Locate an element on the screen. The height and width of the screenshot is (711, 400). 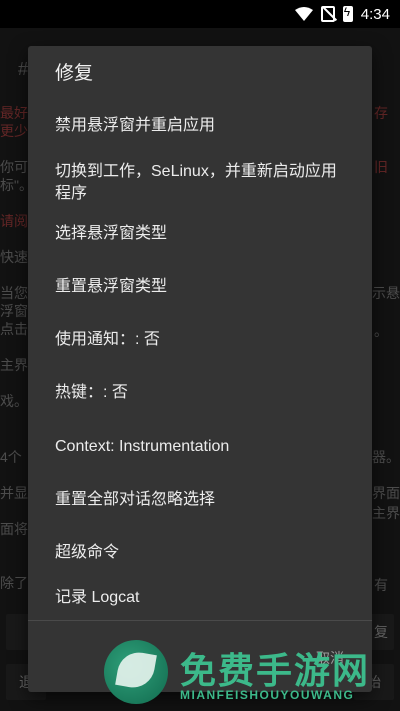
menu-item-label: 使用通知：: 否 is located at coordinates (107, 339).